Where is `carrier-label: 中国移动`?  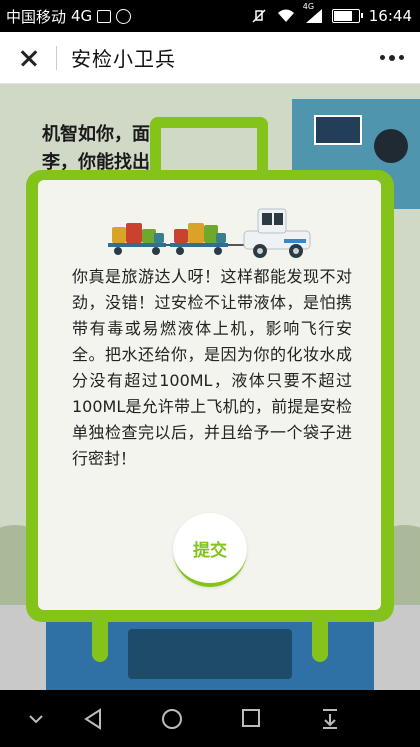
carrier-label: 中国移动 is located at coordinates (36, 16).